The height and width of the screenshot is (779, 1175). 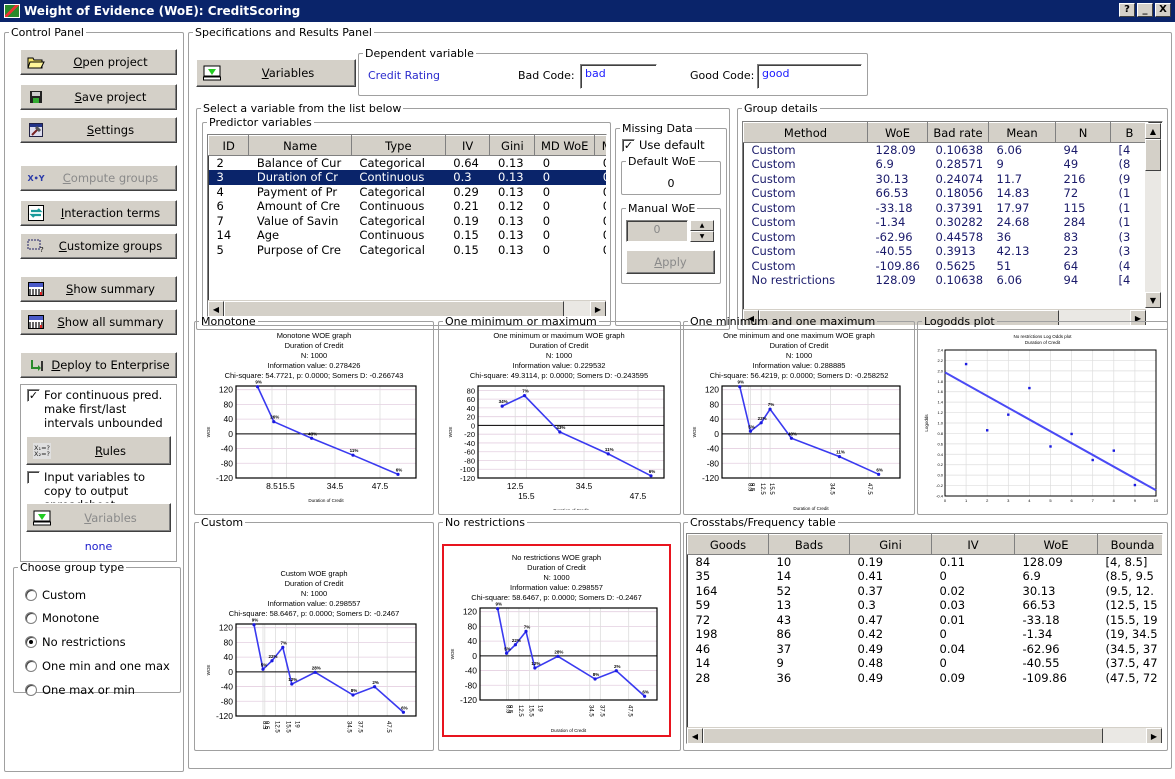 What do you see at coordinates (958, 132) in the screenshot?
I see `group-detail-column-header: Bad rate` at bounding box center [958, 132].